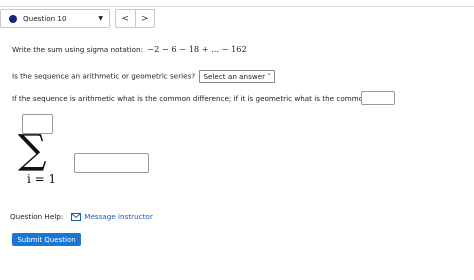 Image resolution: width=474 pixels, height=280 pixels. Describe the element at coordinates (197, 49) in the screenshot. I see `series-expression: −2 − 6 − 18 + ... − 162` at that location.